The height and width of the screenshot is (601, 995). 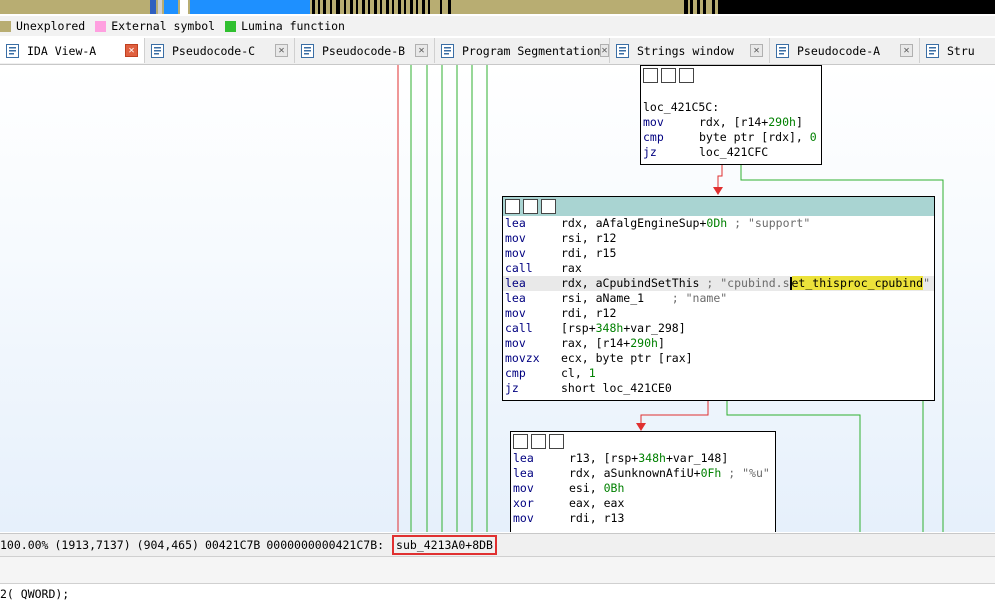 What do you see at coordinates (718, 388) in the screenshot?
I see `instruction-line: jz short loc_421CE0` at bounding box center [718, 388].